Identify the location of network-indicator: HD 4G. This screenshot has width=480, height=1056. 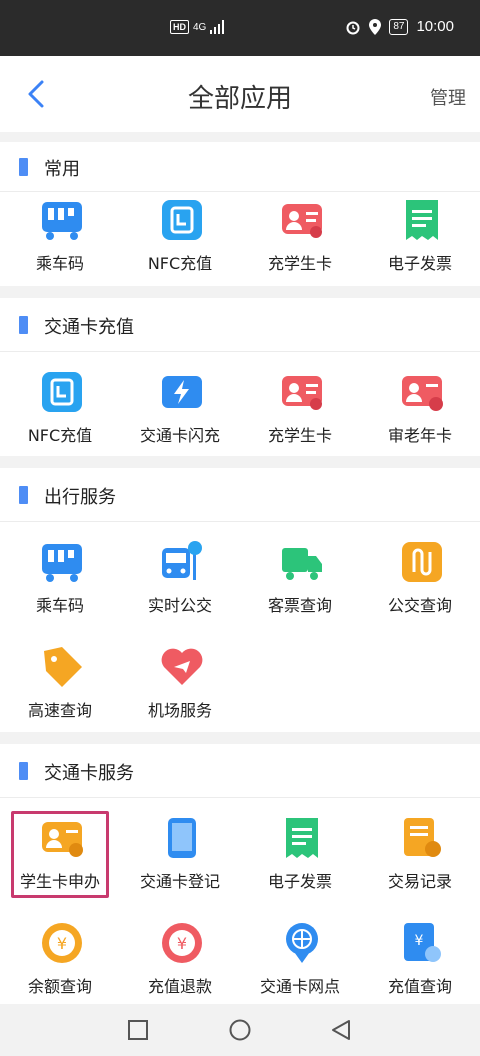
(198, 27).